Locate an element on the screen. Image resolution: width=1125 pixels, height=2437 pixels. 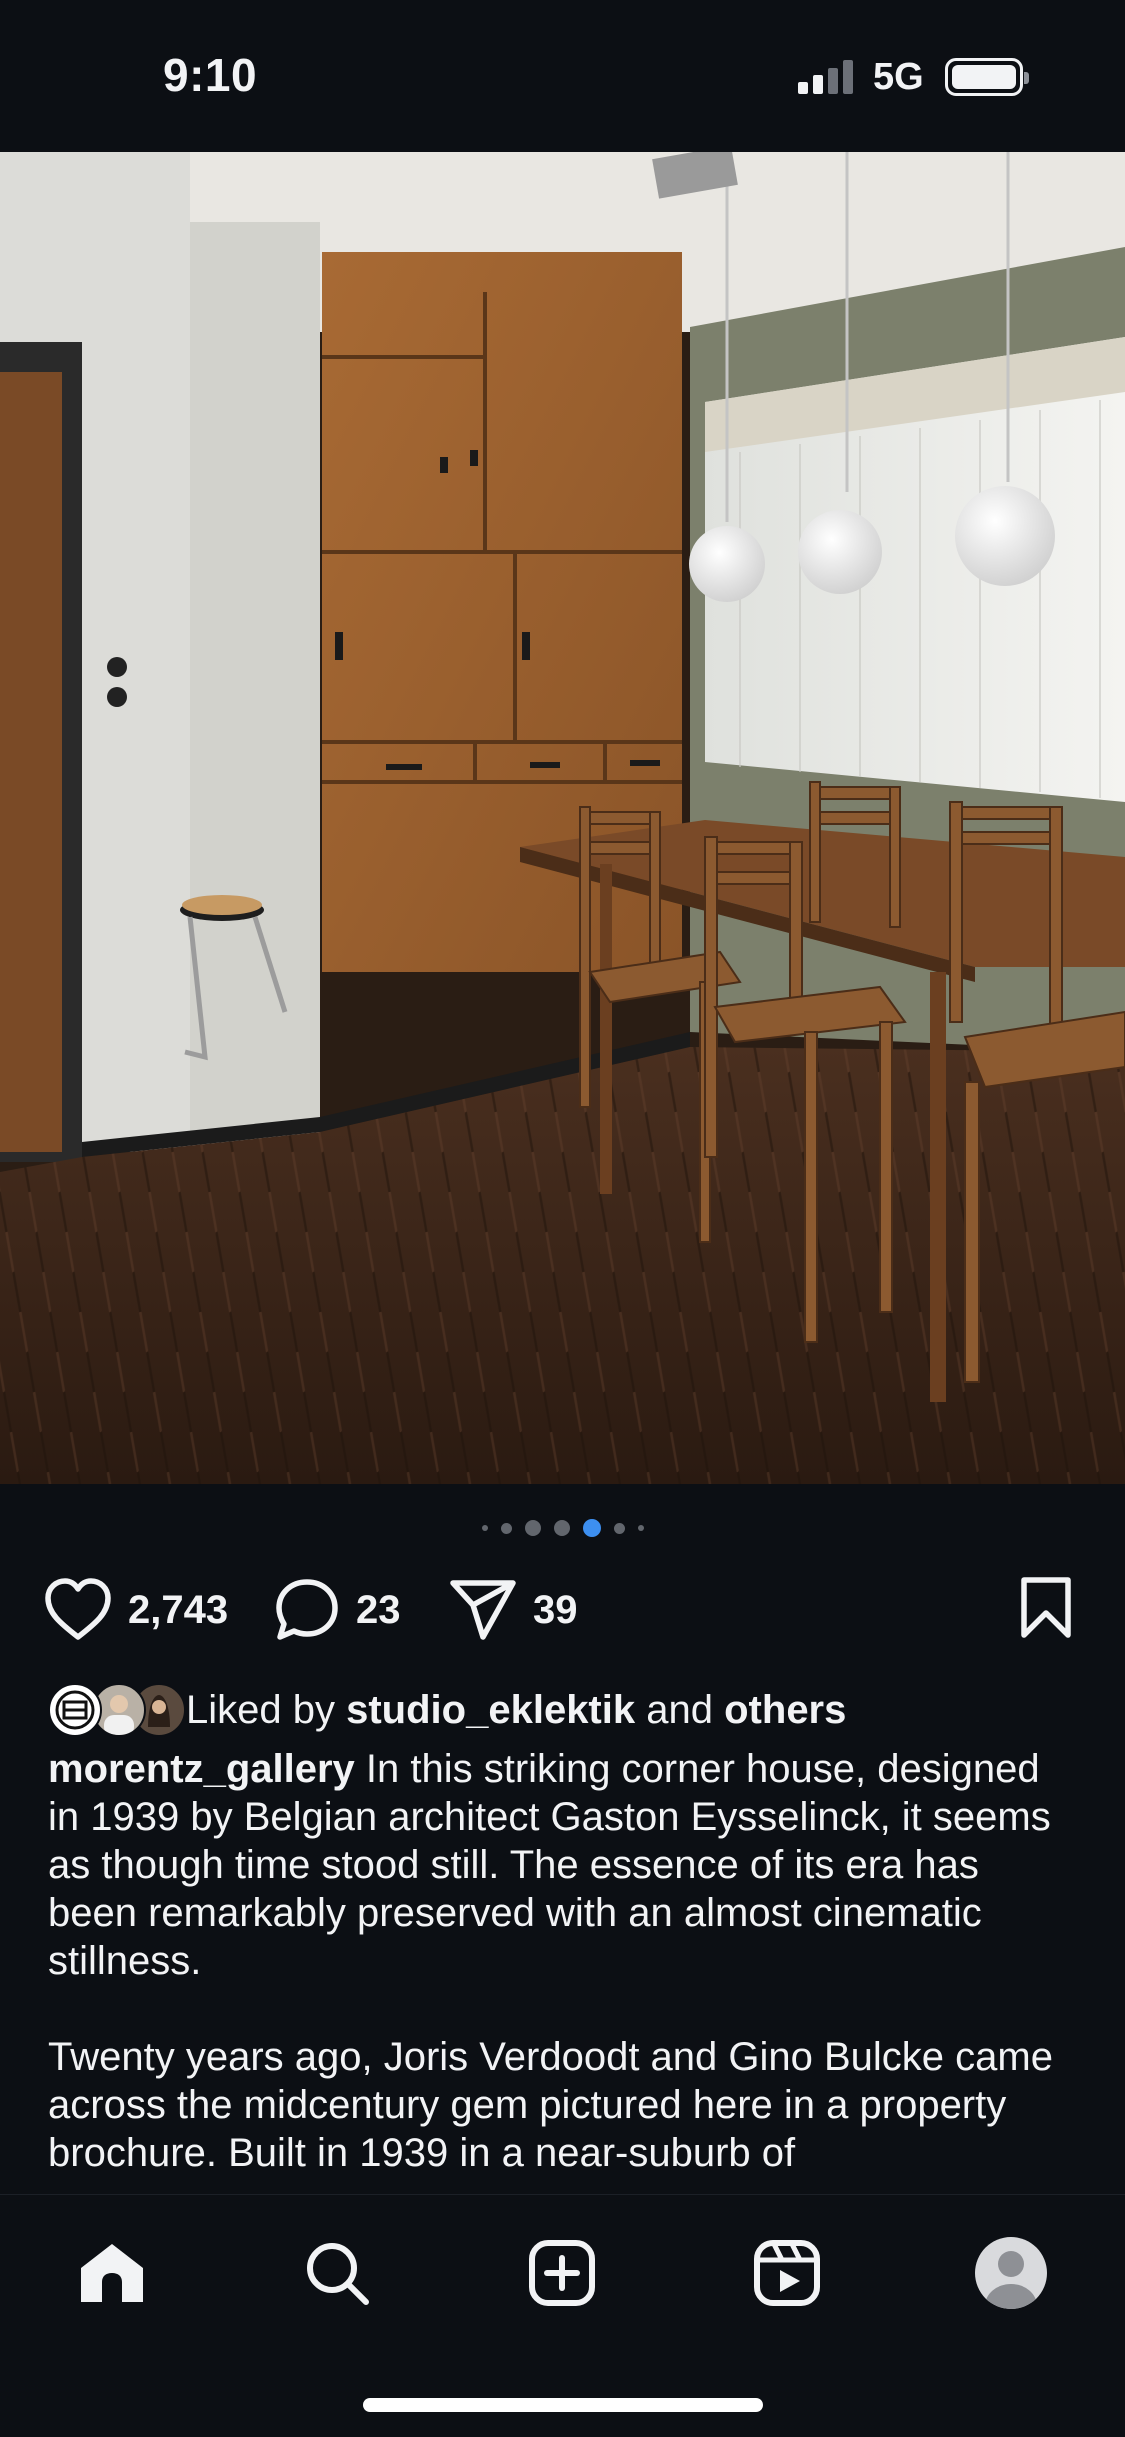
like-count: 2,743 is located at coordinates (178, 1610).